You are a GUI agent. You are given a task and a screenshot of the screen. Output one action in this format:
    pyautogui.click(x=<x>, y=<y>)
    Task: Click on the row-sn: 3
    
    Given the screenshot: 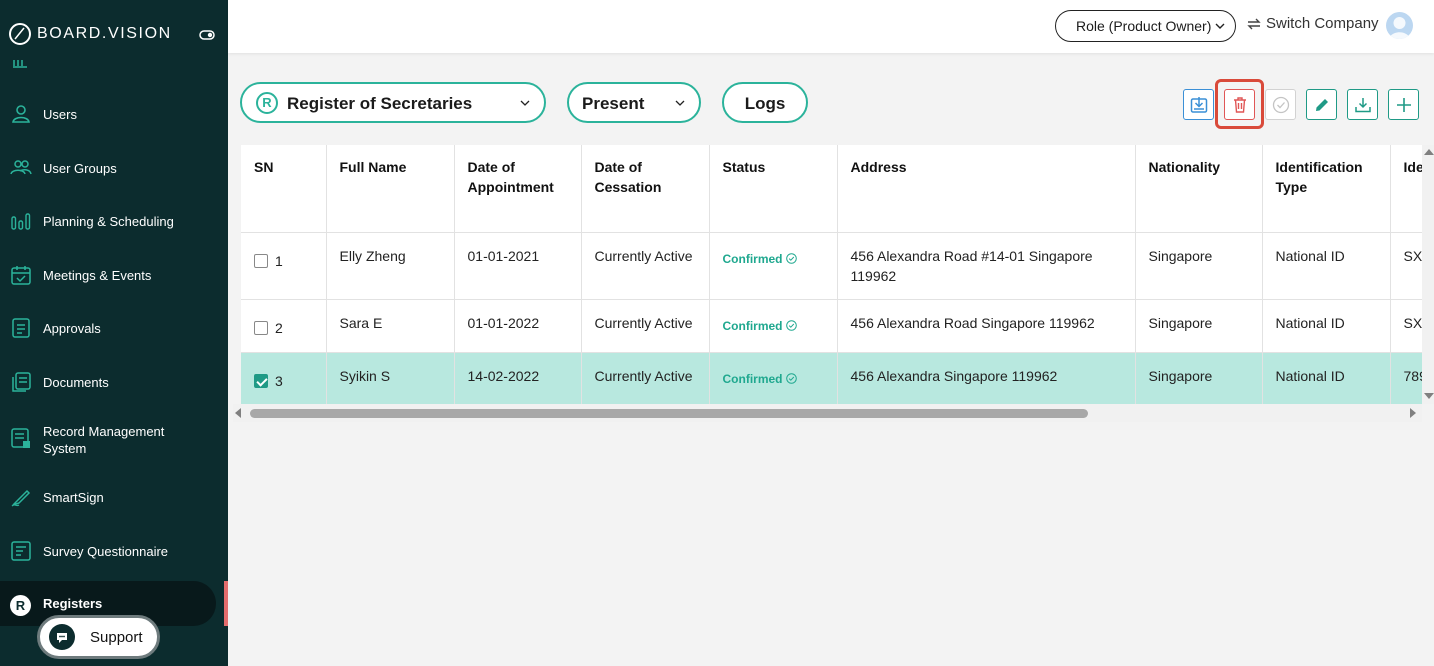 What is the action you would take?
    pyautogui.click(x=279, y=380)
    